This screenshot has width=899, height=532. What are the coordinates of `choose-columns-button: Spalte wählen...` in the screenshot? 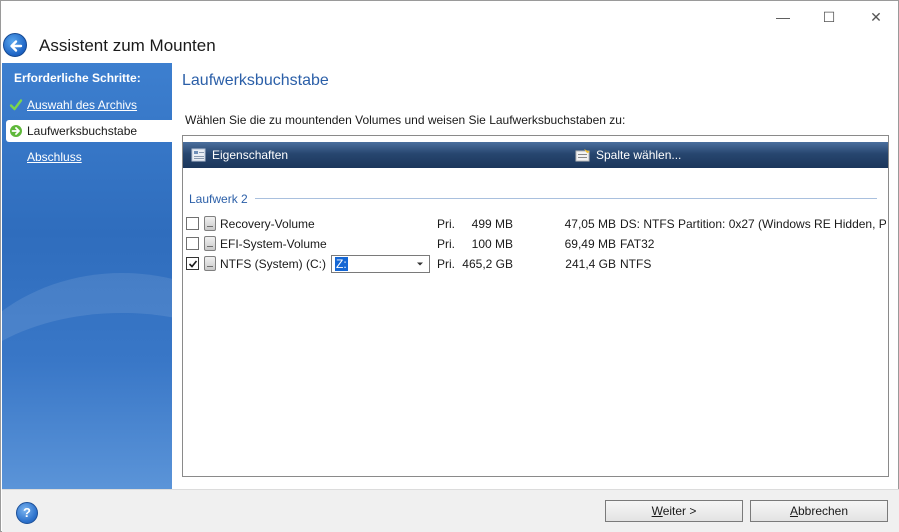 It's located at (635, 155).